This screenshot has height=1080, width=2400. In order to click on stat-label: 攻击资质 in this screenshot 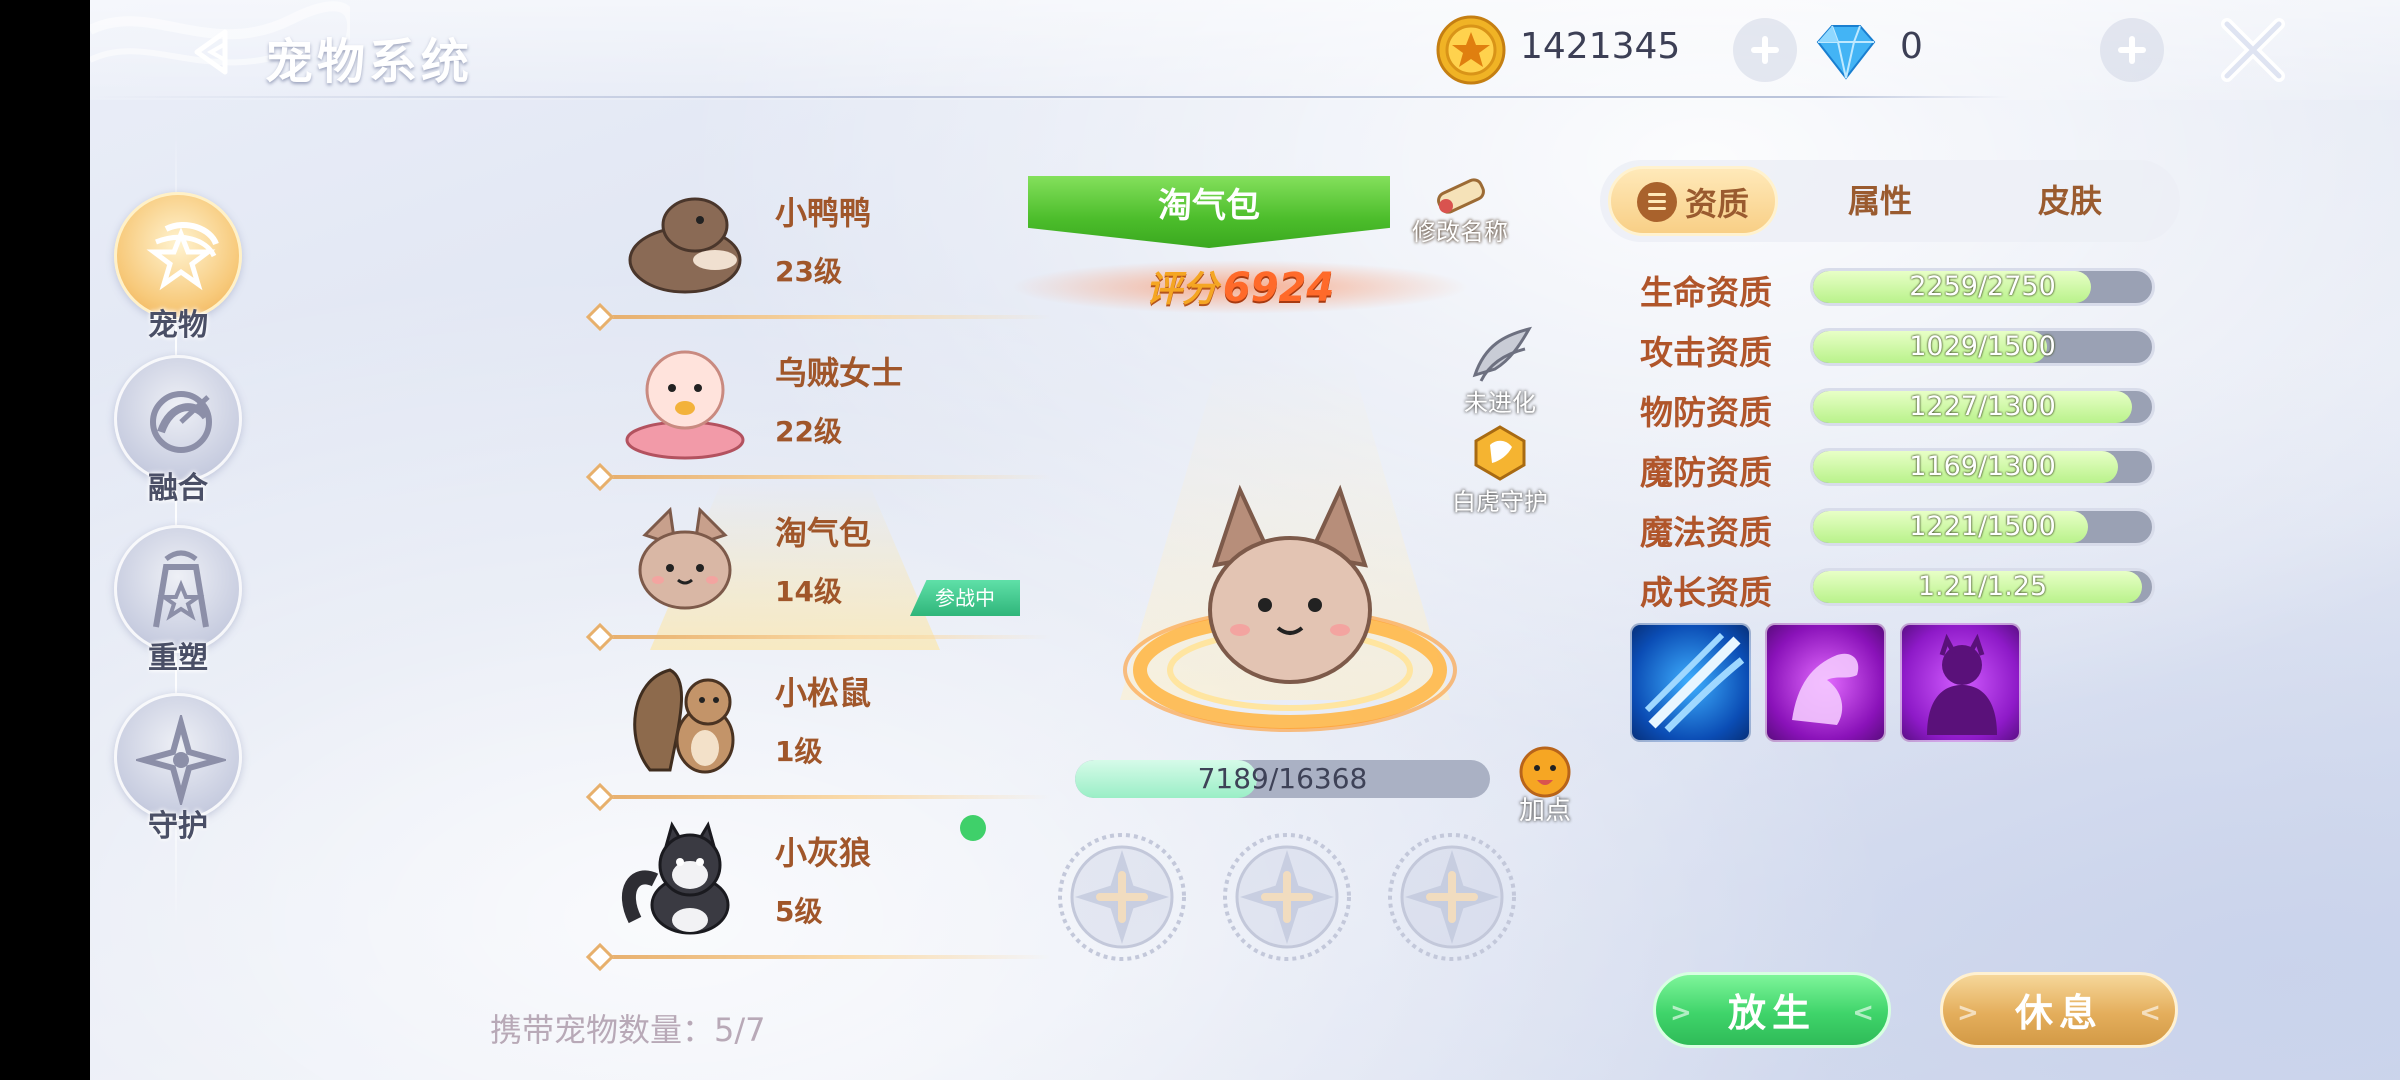, I will do `click(1706, 352)`.